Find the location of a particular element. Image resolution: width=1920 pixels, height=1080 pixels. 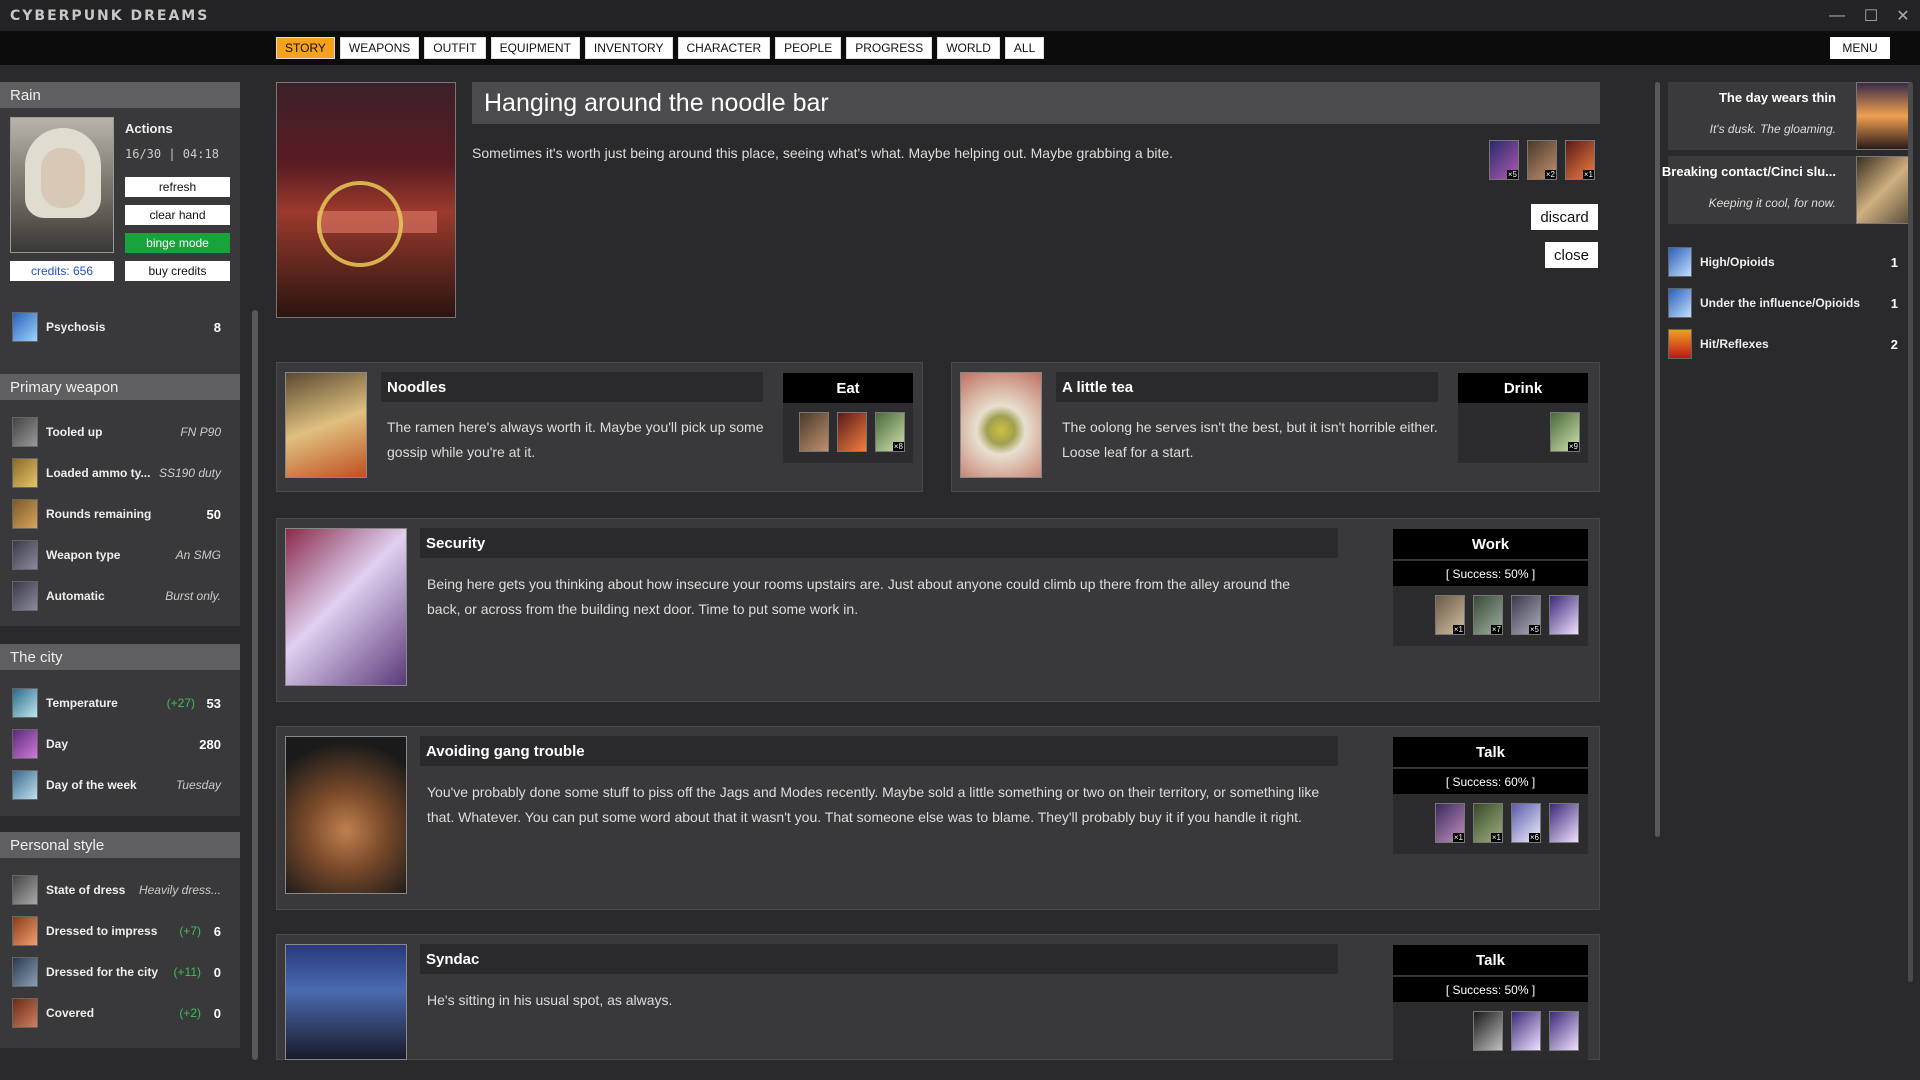

dusk-image is located at coordinates (1884, 116).